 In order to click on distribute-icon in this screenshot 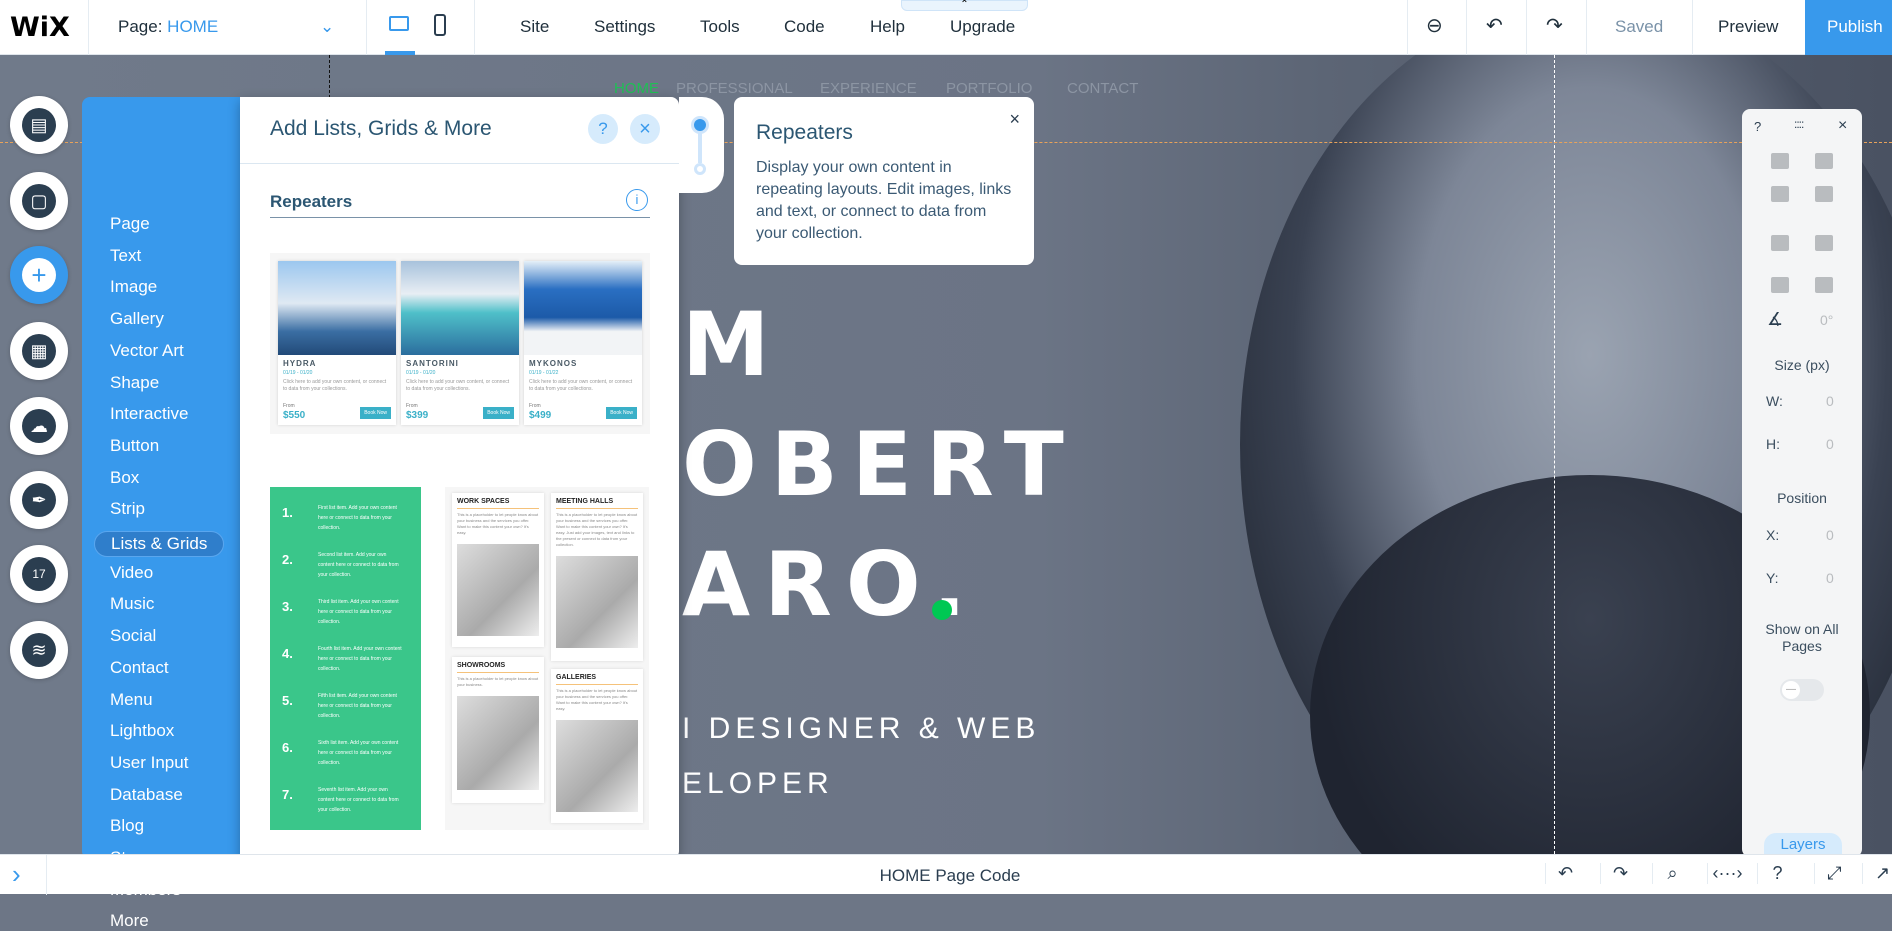, I will do `click(1780, 285)`.